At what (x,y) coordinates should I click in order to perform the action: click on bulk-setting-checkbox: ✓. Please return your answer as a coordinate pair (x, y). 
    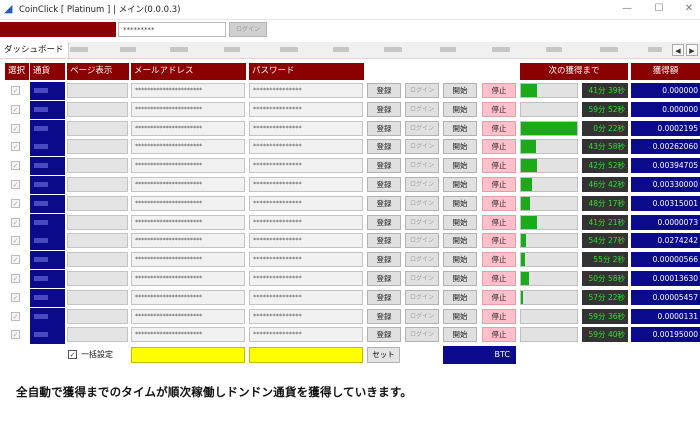
    Looking at the image, I should click on (72, 354).